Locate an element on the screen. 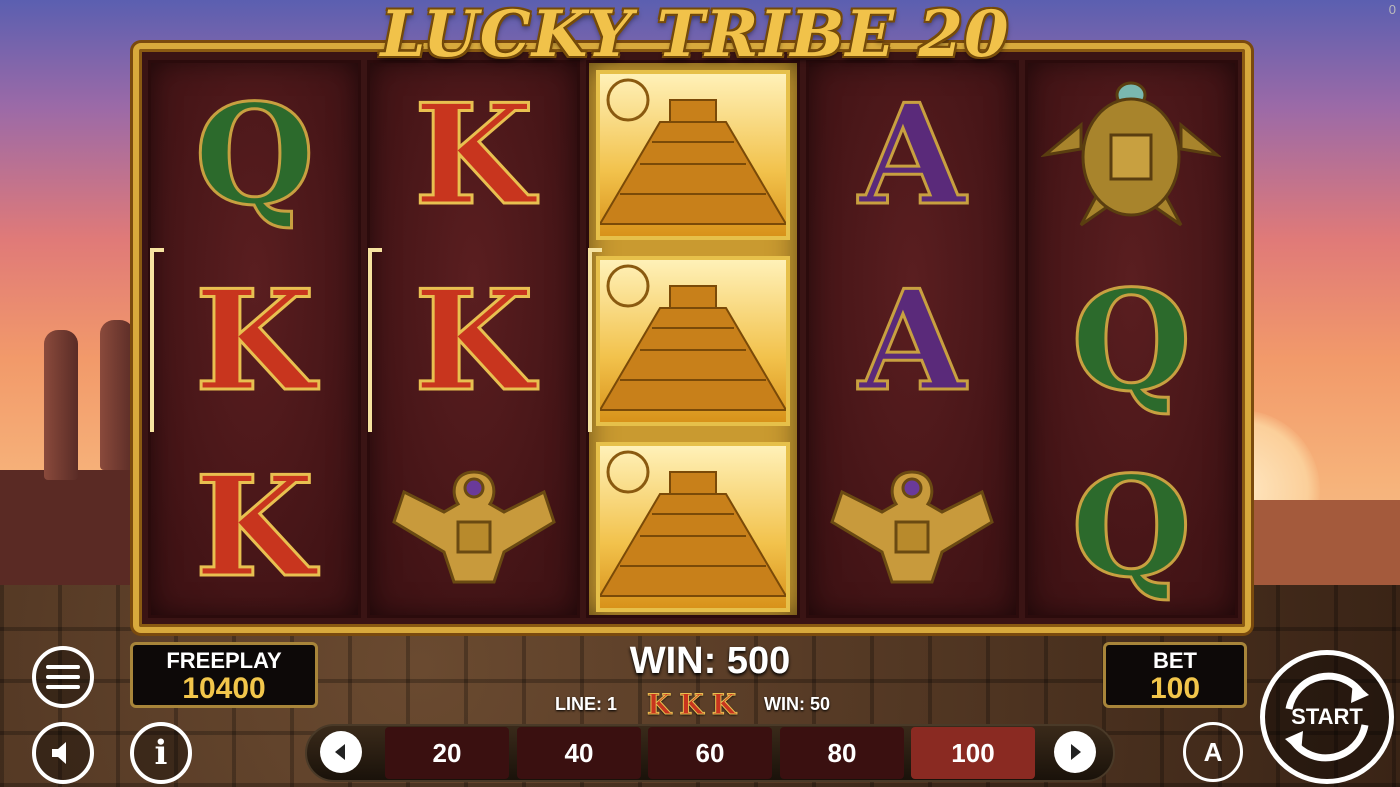 This screenshot has width=1400, height=787. bet-next-button is located at coordinates (1075, 752).